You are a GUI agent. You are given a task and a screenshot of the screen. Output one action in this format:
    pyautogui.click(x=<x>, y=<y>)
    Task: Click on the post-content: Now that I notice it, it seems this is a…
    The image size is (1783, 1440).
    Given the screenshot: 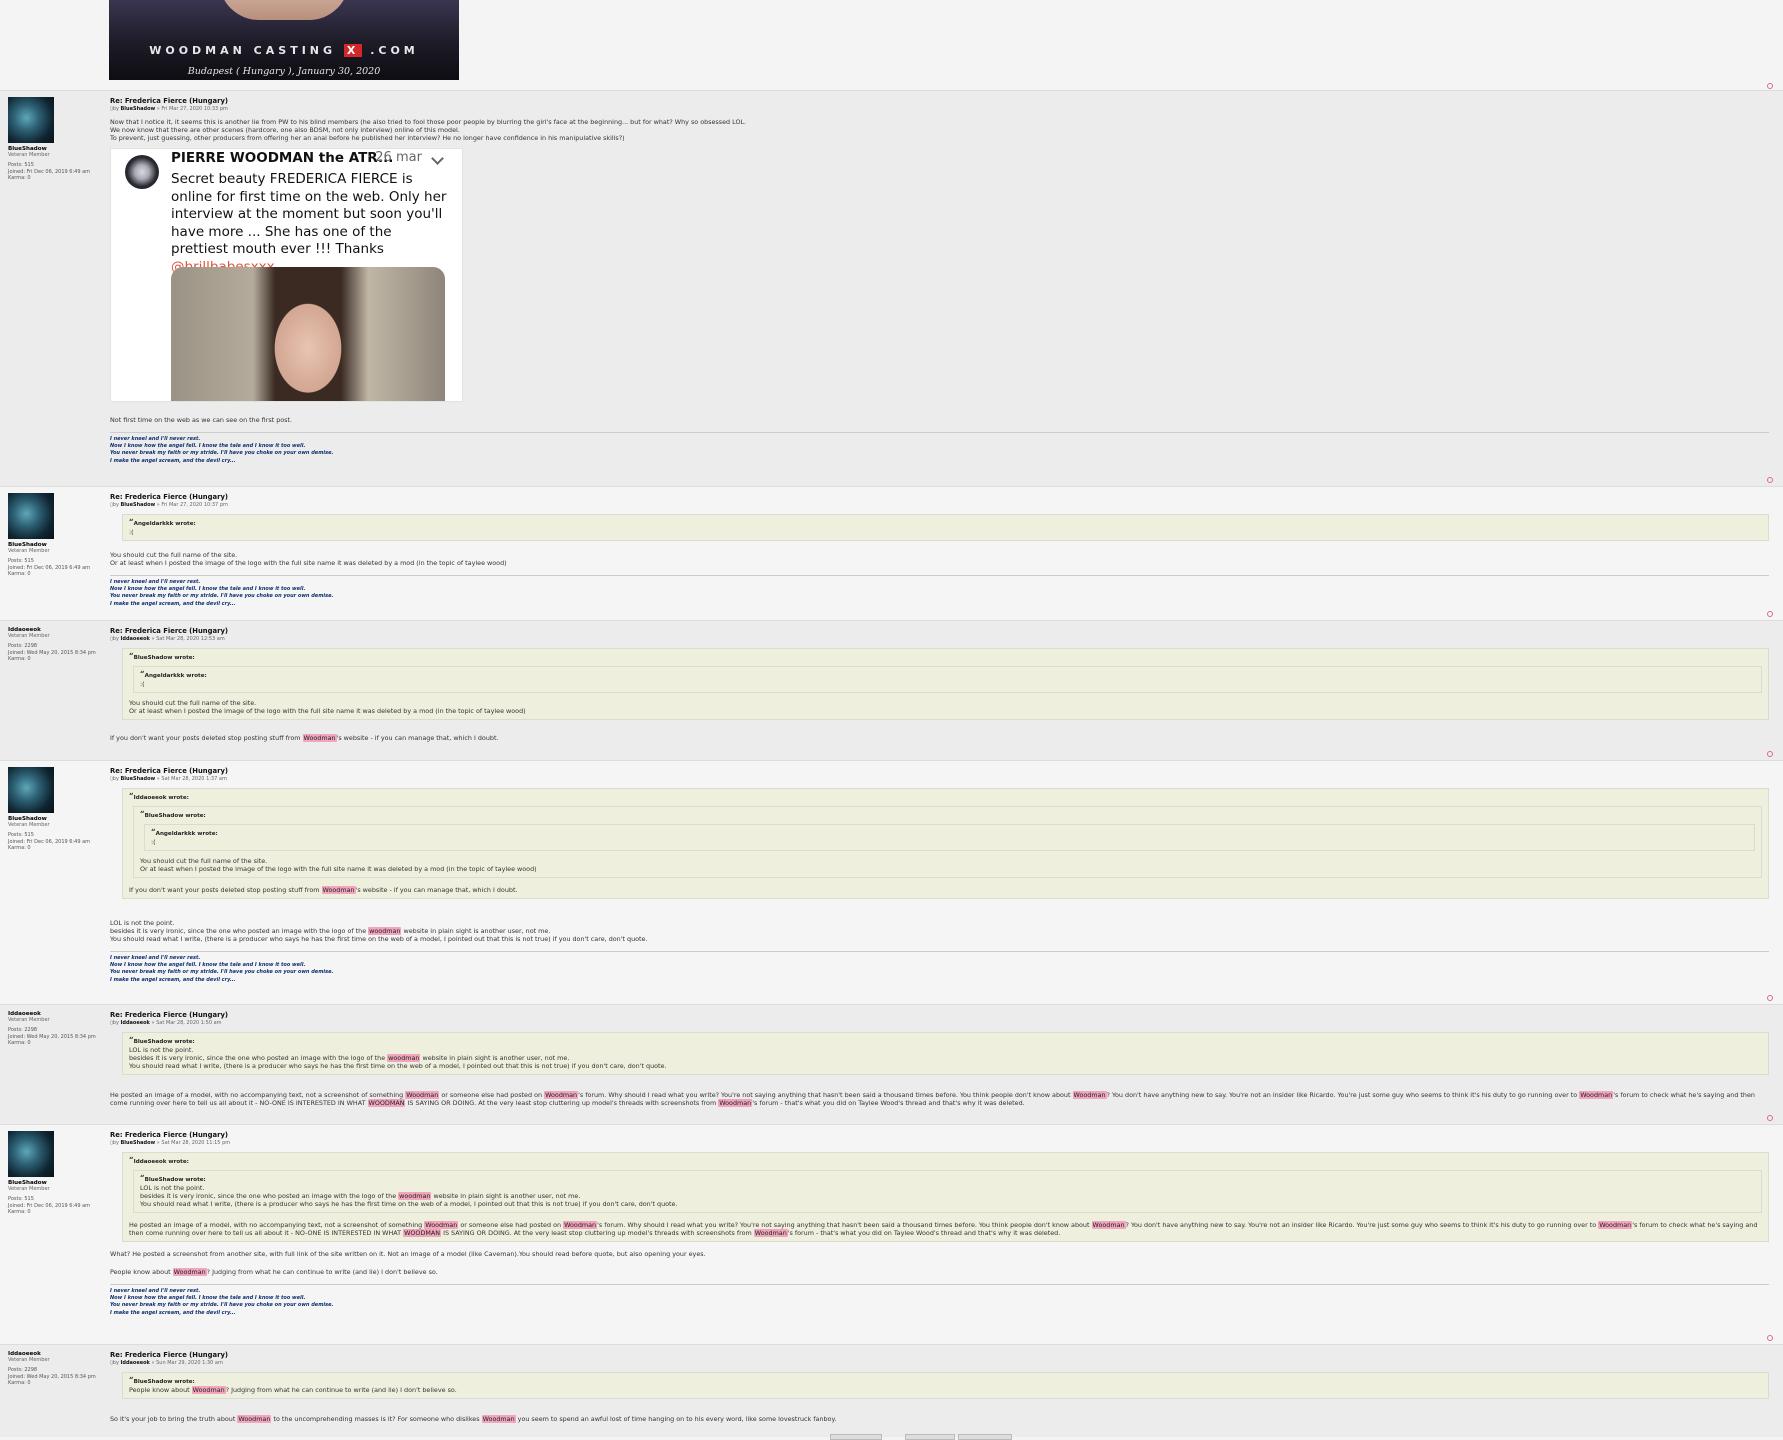 What is the action you would take?
    pyautogui.click(x=428, y=271)
    